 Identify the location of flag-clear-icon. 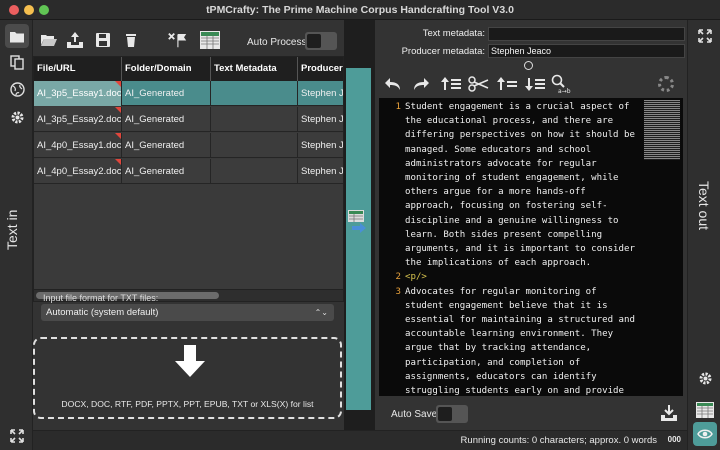
(177, 40).